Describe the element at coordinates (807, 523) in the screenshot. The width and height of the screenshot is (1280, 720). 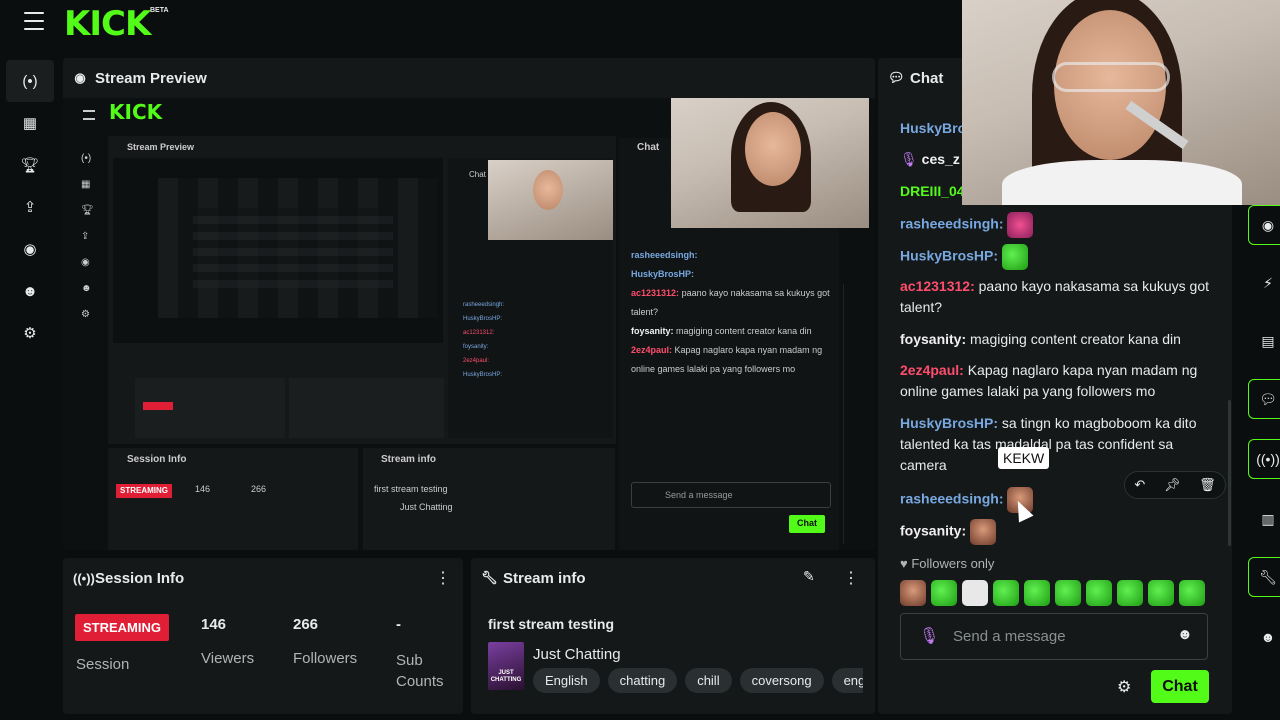
I see `preview-chat-button: Chat` at that location.